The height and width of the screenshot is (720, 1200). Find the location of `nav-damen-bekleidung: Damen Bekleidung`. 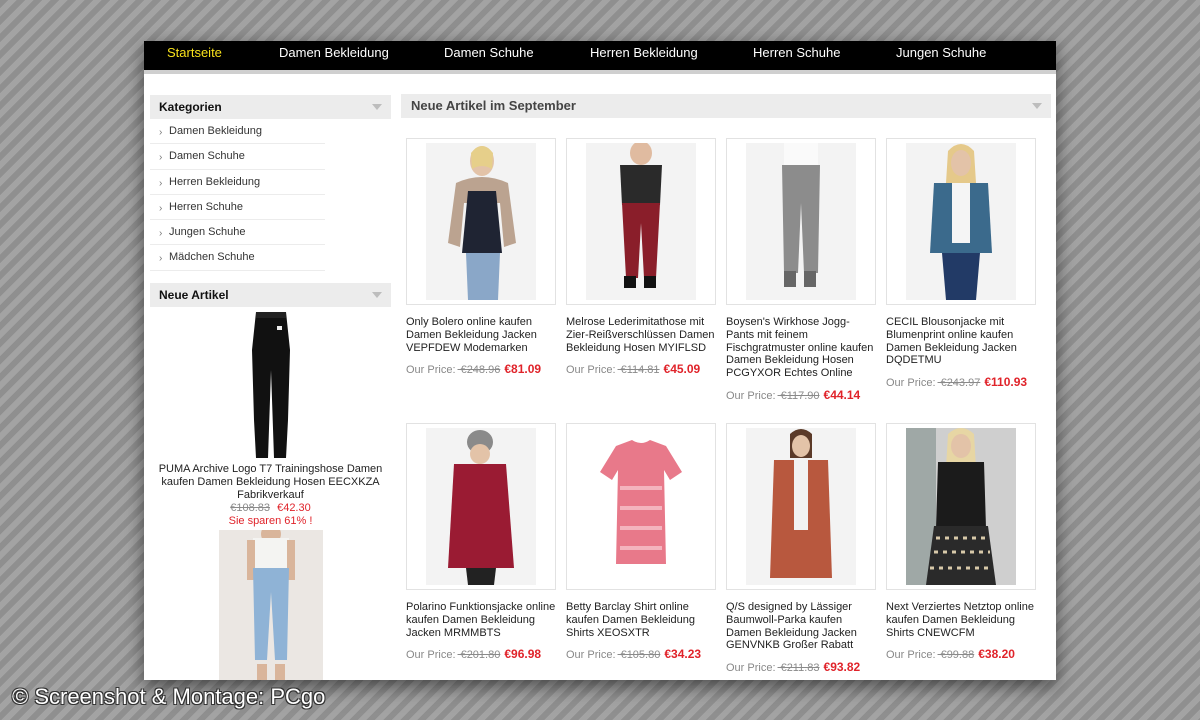

nav-damen-bekleidung: Damen Bekleidung is located at coordinates (334, 52).